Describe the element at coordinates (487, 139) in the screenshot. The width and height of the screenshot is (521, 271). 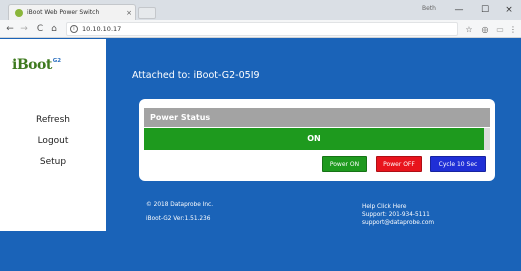
I see `status-bar-edge` at that location.